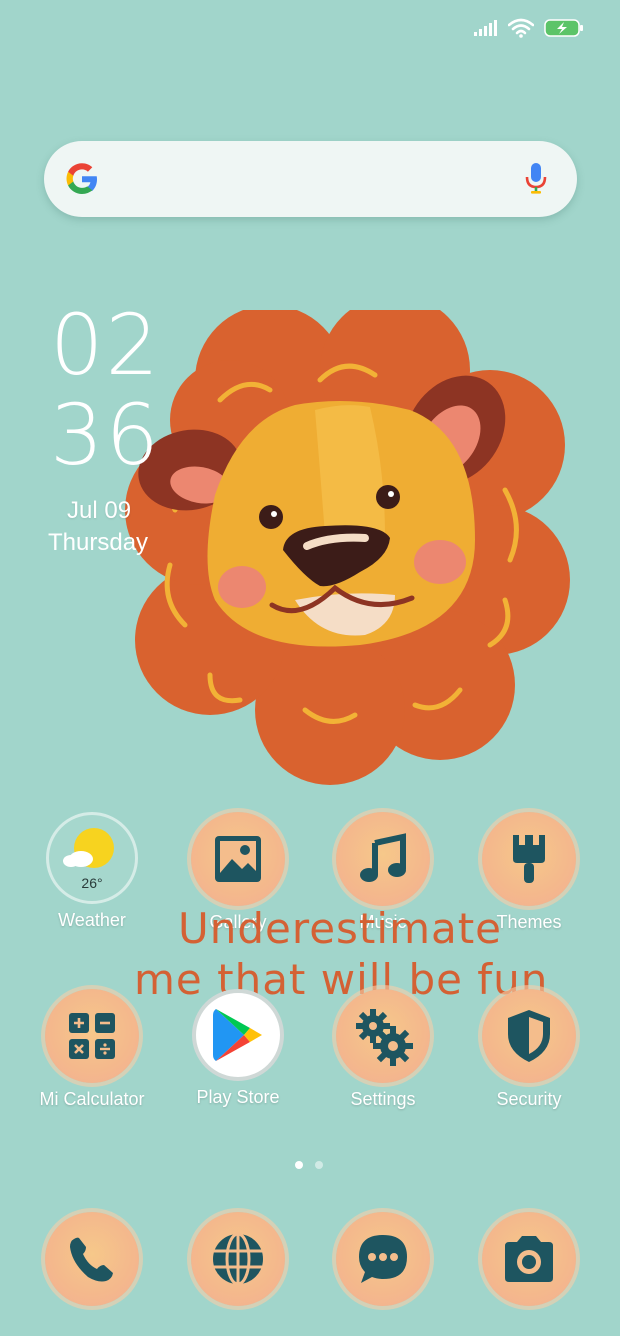 This screenshot has width=620, height=1336. Describe the element at coordinates (529, 859) in the screenshot. I see `brush-icon` at that location.